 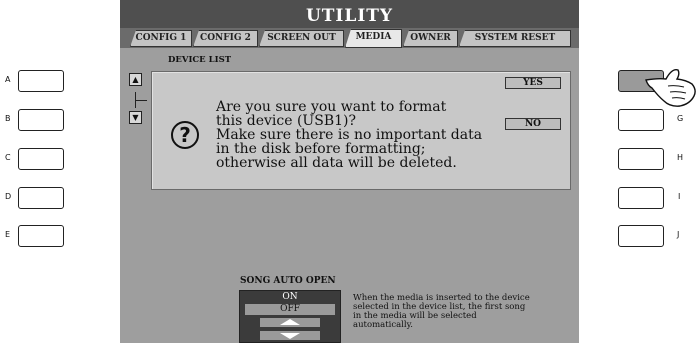 What do you see at coordinates (185, 135) in the screenshot?
I see `question-icon: ?` at bounding box center [185, 135].